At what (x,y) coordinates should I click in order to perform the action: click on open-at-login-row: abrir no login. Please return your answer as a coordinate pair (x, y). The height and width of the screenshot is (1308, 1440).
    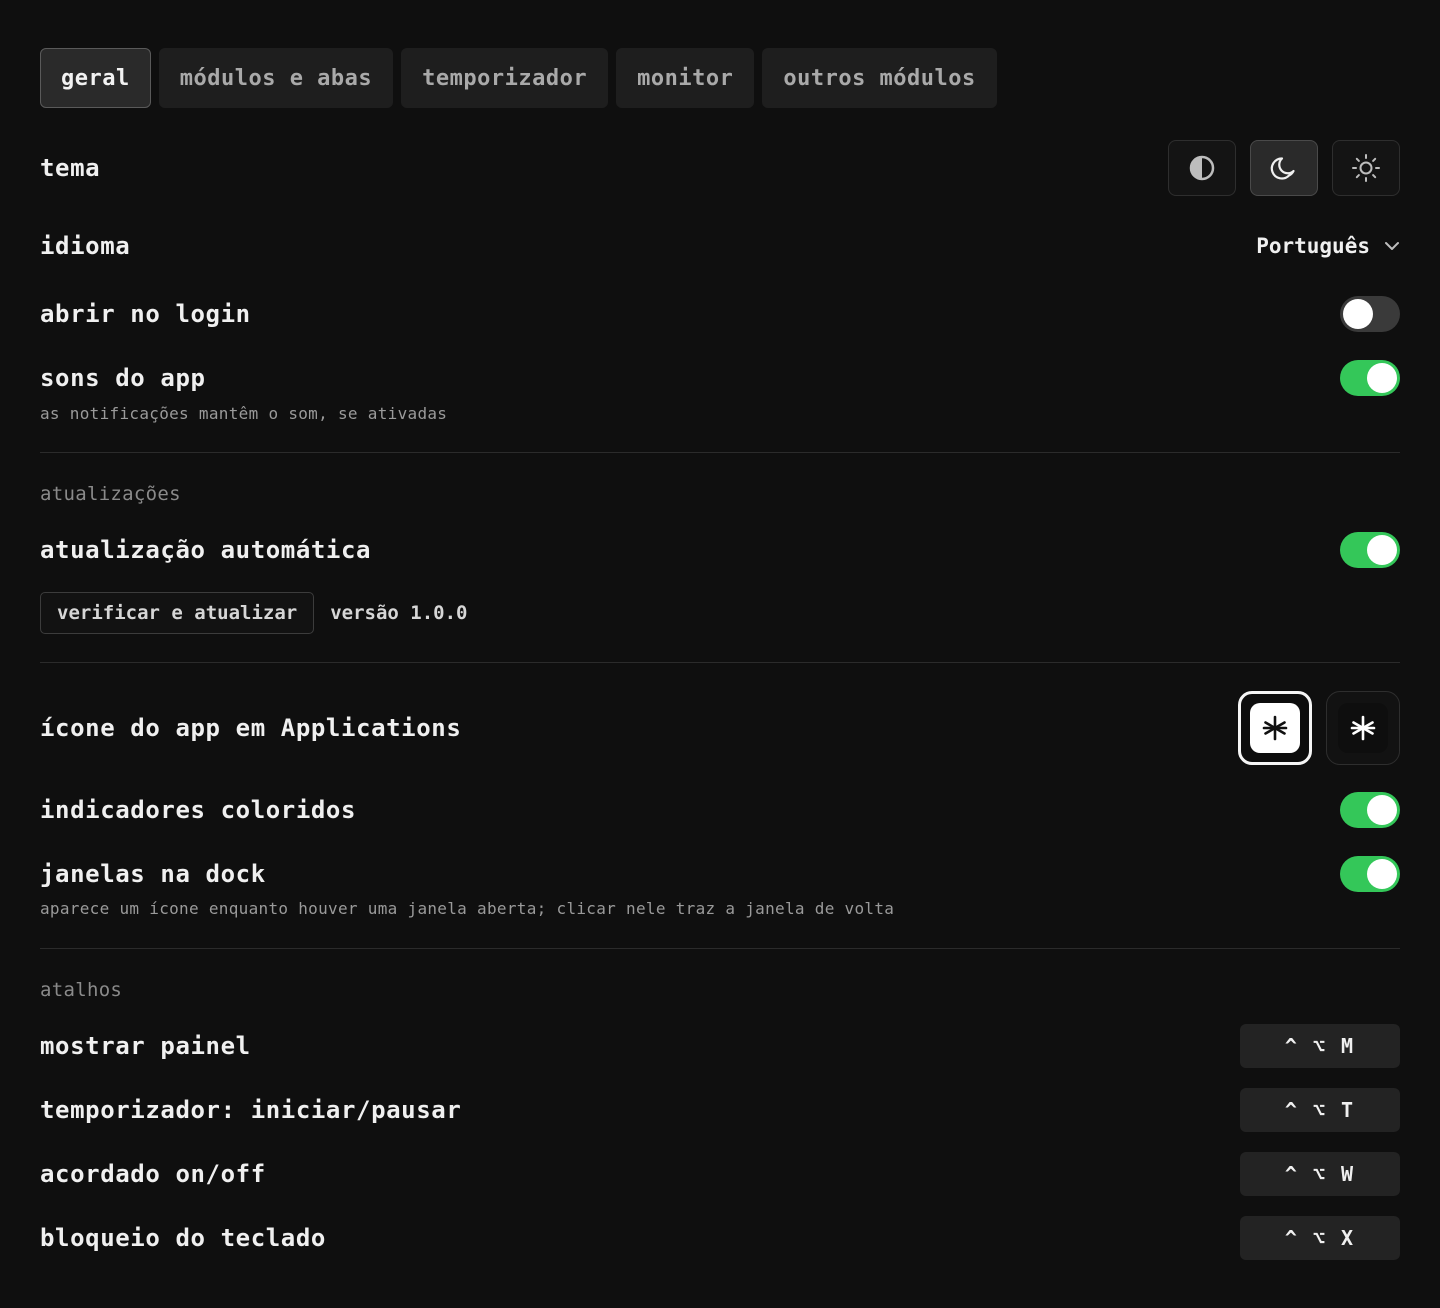
    Looking at the image, I should click on (720, 314).